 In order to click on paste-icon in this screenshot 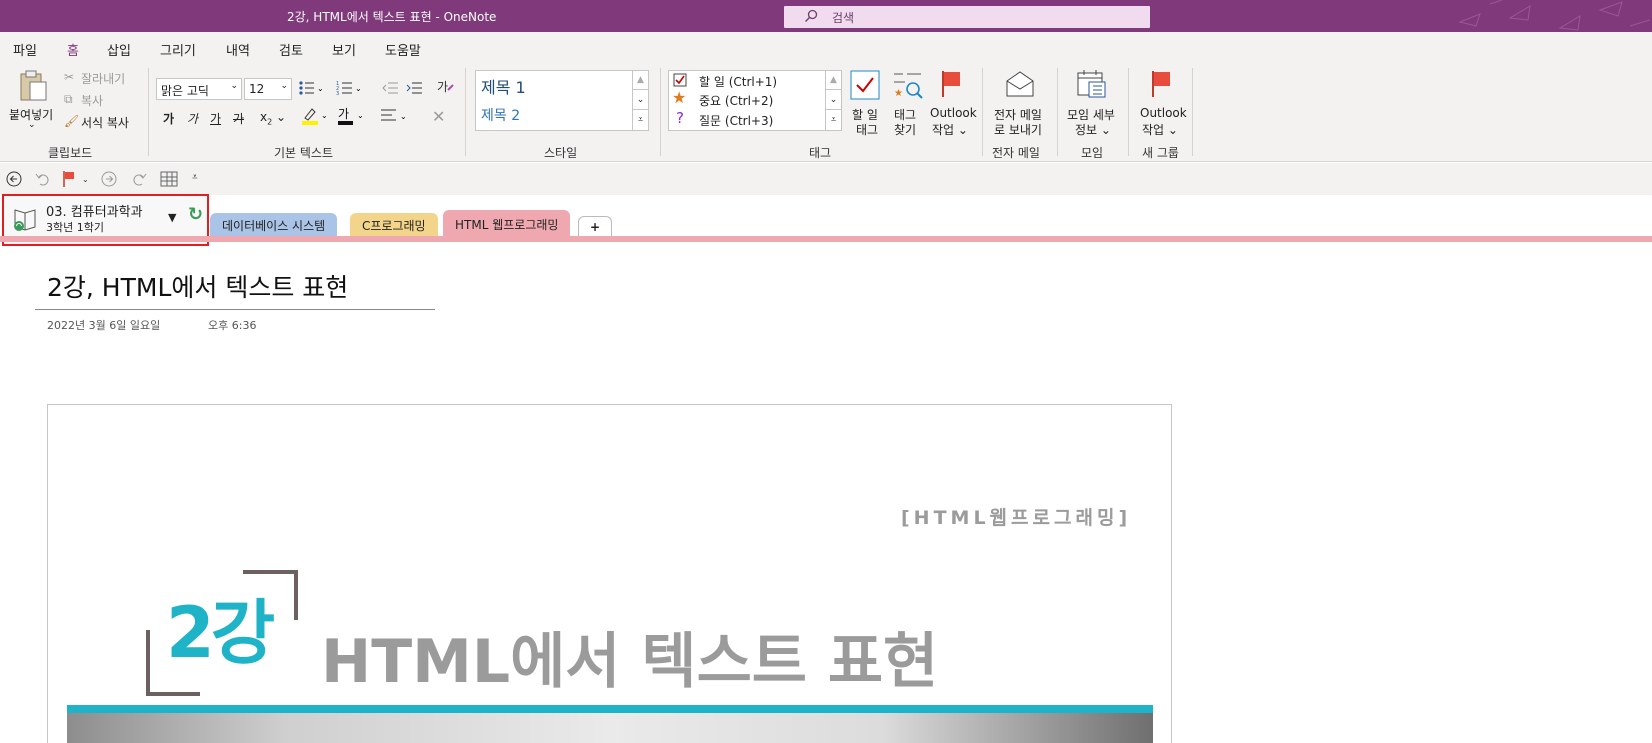, I will do `click(33, 86)`.